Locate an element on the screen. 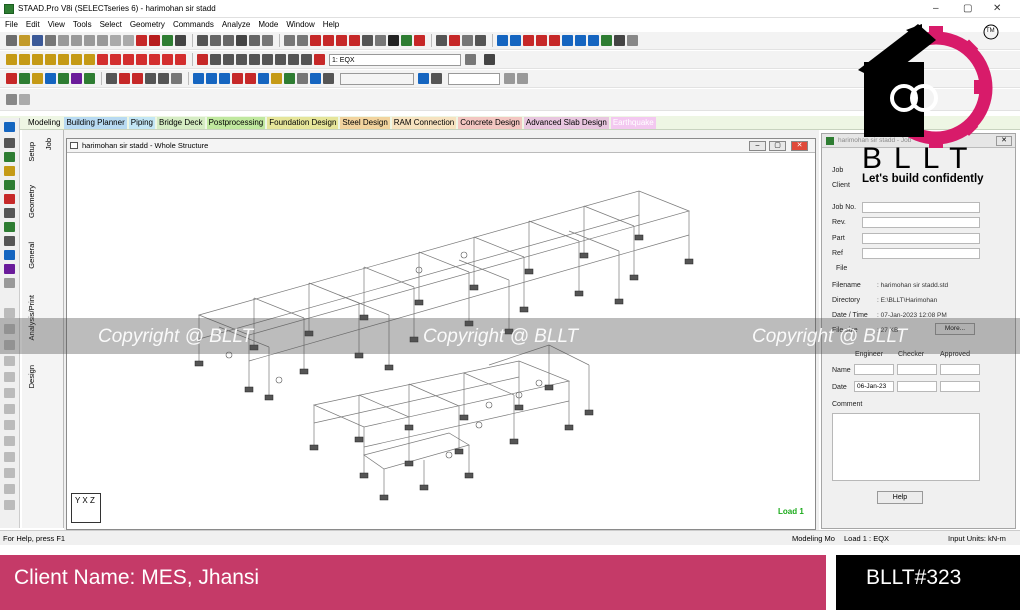 This screenshot has height=610, width=1020. comment-textarea is located at coordinates (906, 447).